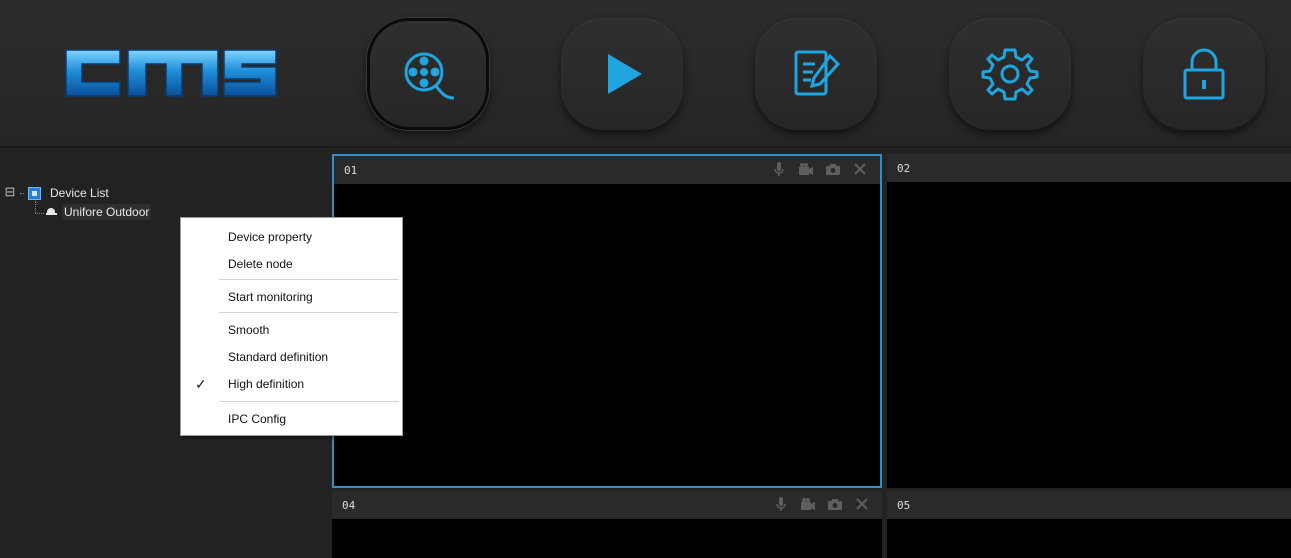 This screenshot has width=1291, height=558. I want to click on tree-root-label: Device List, so click(79, 193).